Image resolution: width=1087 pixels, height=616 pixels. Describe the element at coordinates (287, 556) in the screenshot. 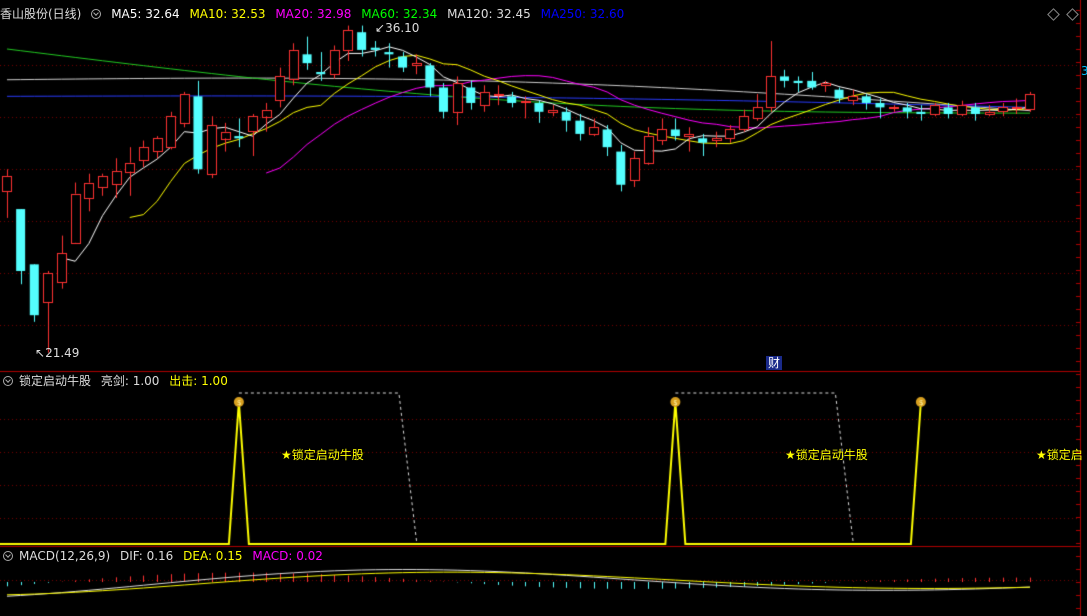

I see `macd-value: MACD: 0.02` at that location.